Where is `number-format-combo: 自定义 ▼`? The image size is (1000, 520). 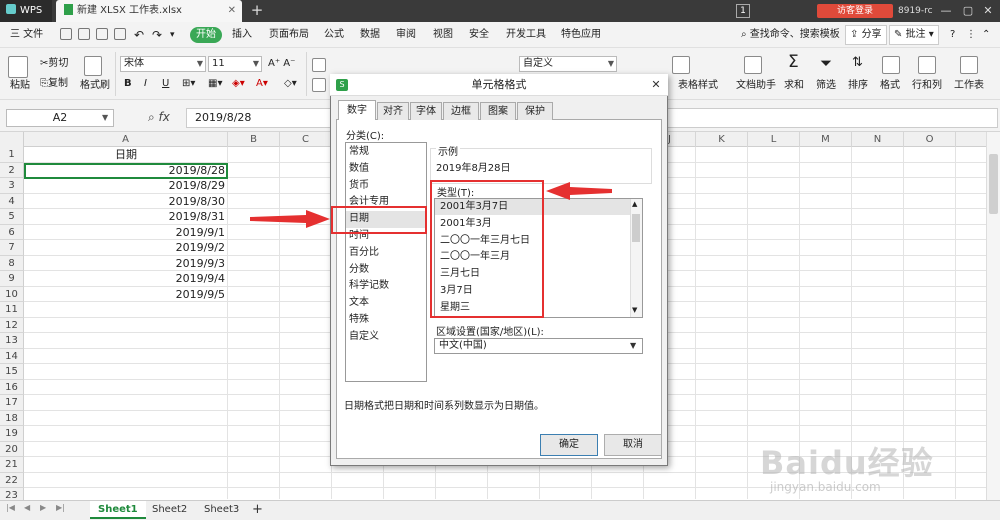 number-format-combo: 自定义 ▼ is located at coordinates (568, 64).